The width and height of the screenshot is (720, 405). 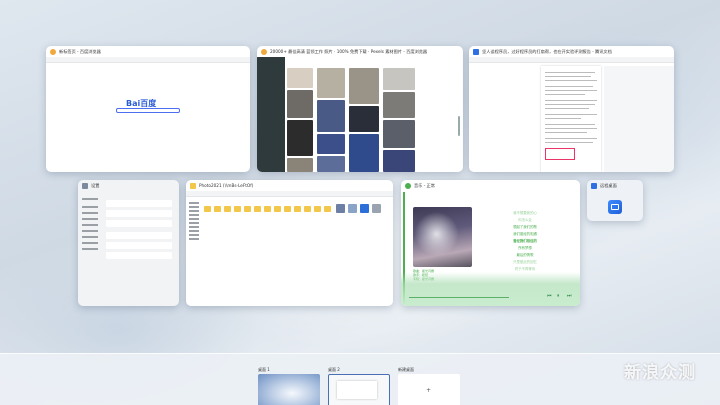 I want to click on window-titlebar: 坚人谈程序员，过好程序员的打扇帮，也在开实验评测报告 - 腾讯文档, so click(x=571, y=51).